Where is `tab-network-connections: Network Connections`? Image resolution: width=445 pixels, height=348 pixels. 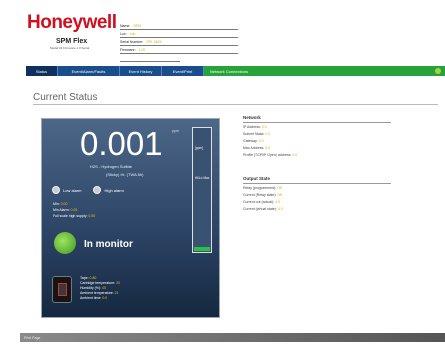 tab-network-connections: Network Connections is located at coordinates (324, 71).